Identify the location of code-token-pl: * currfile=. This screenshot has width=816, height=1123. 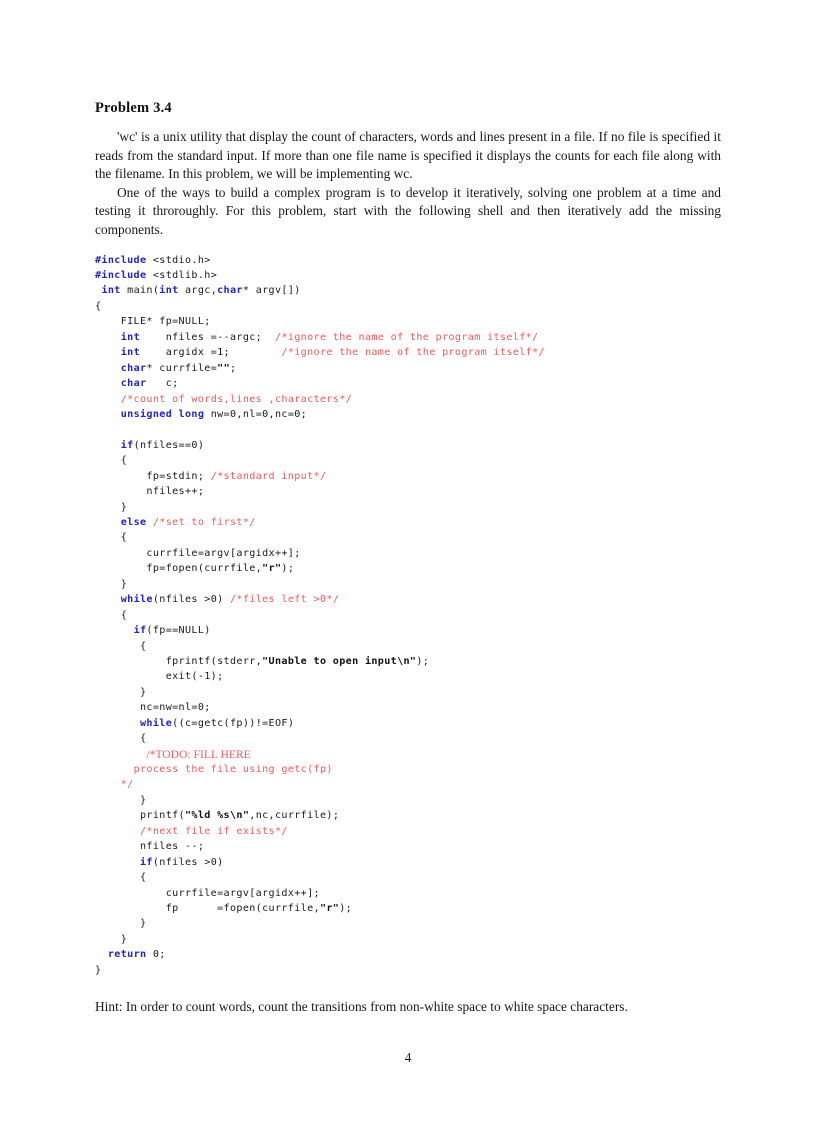
(182, 368).